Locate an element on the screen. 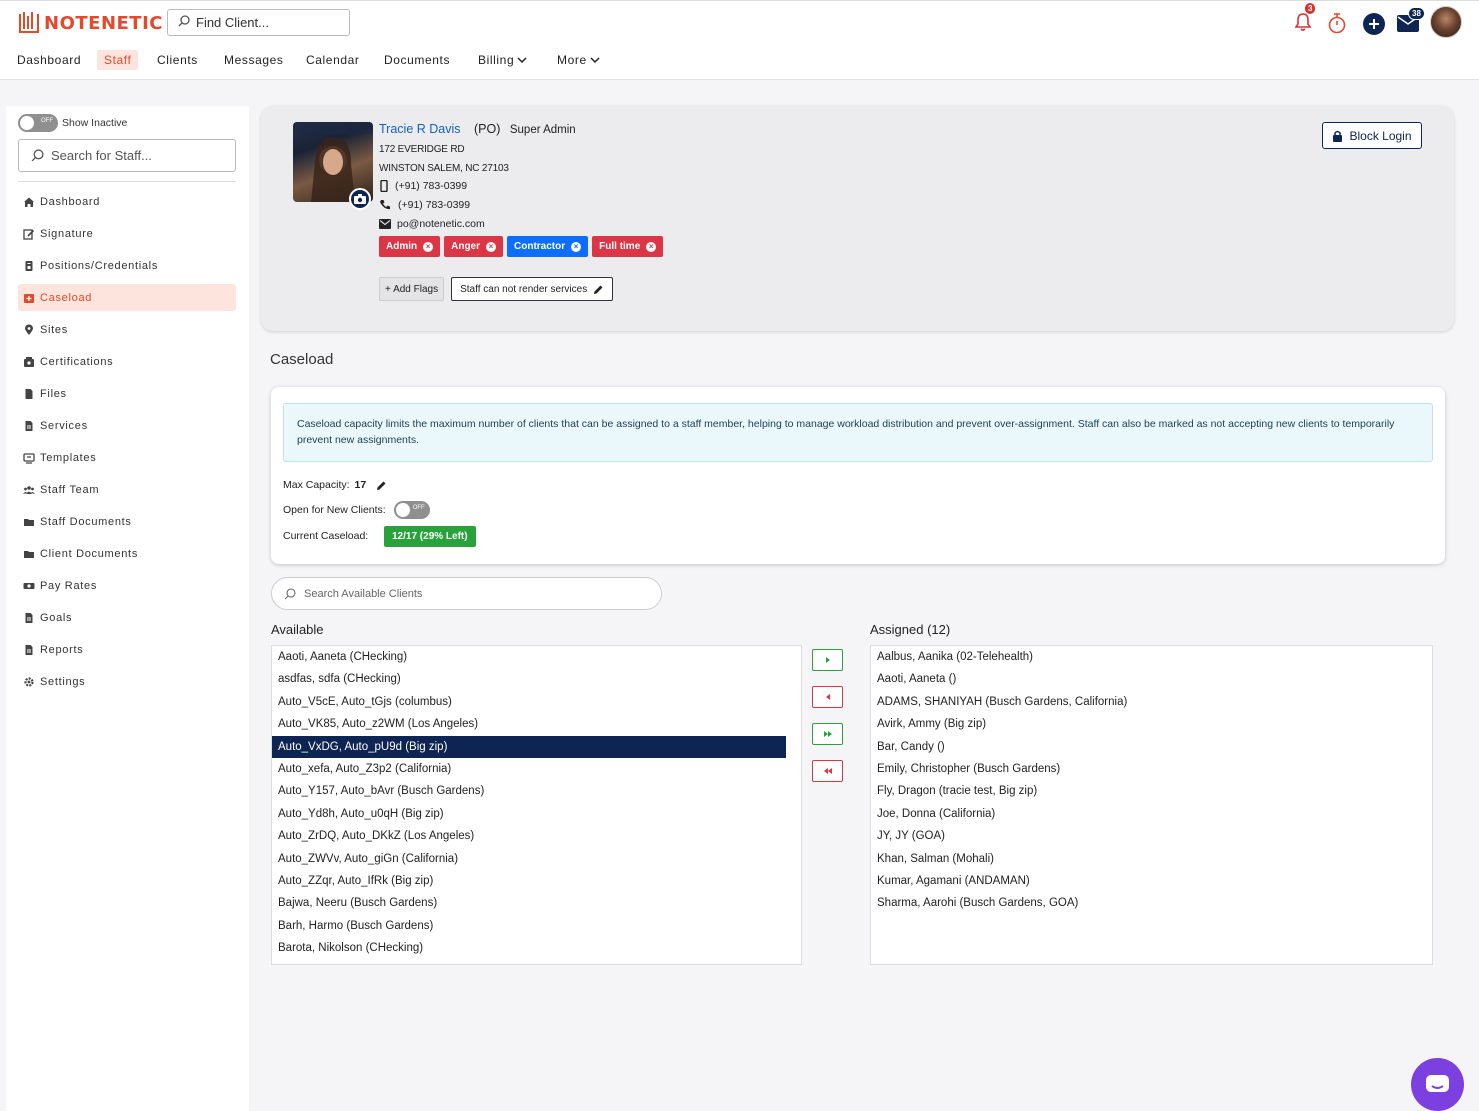  assigned-list-item: Sharma, Aarohi (Busch Gardens, GOA) is located at coordinates (1151, 903).